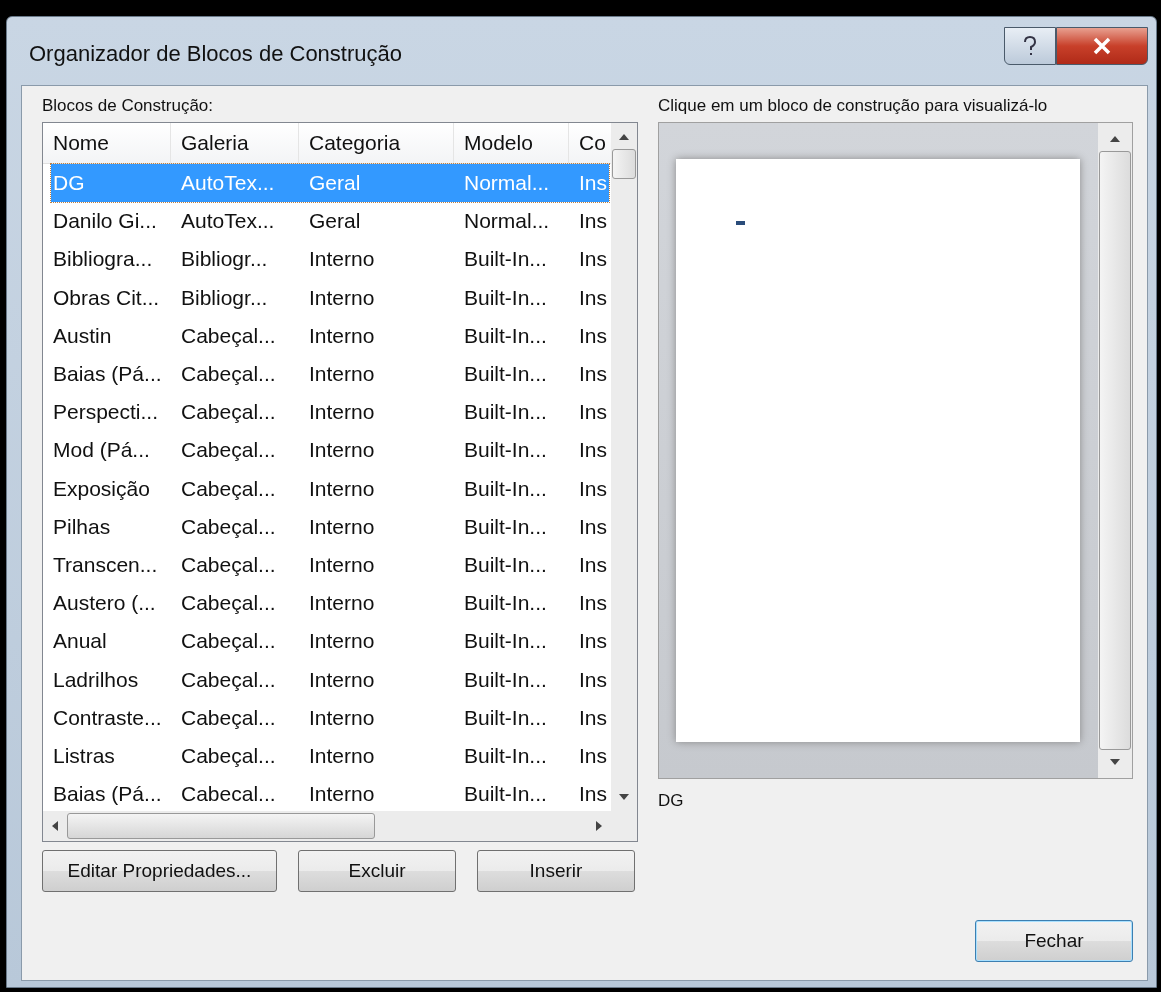  Describe the element at coordinates (128, 106) in the screenshot. I see `list-label: Blocos de Construção:` at that location.